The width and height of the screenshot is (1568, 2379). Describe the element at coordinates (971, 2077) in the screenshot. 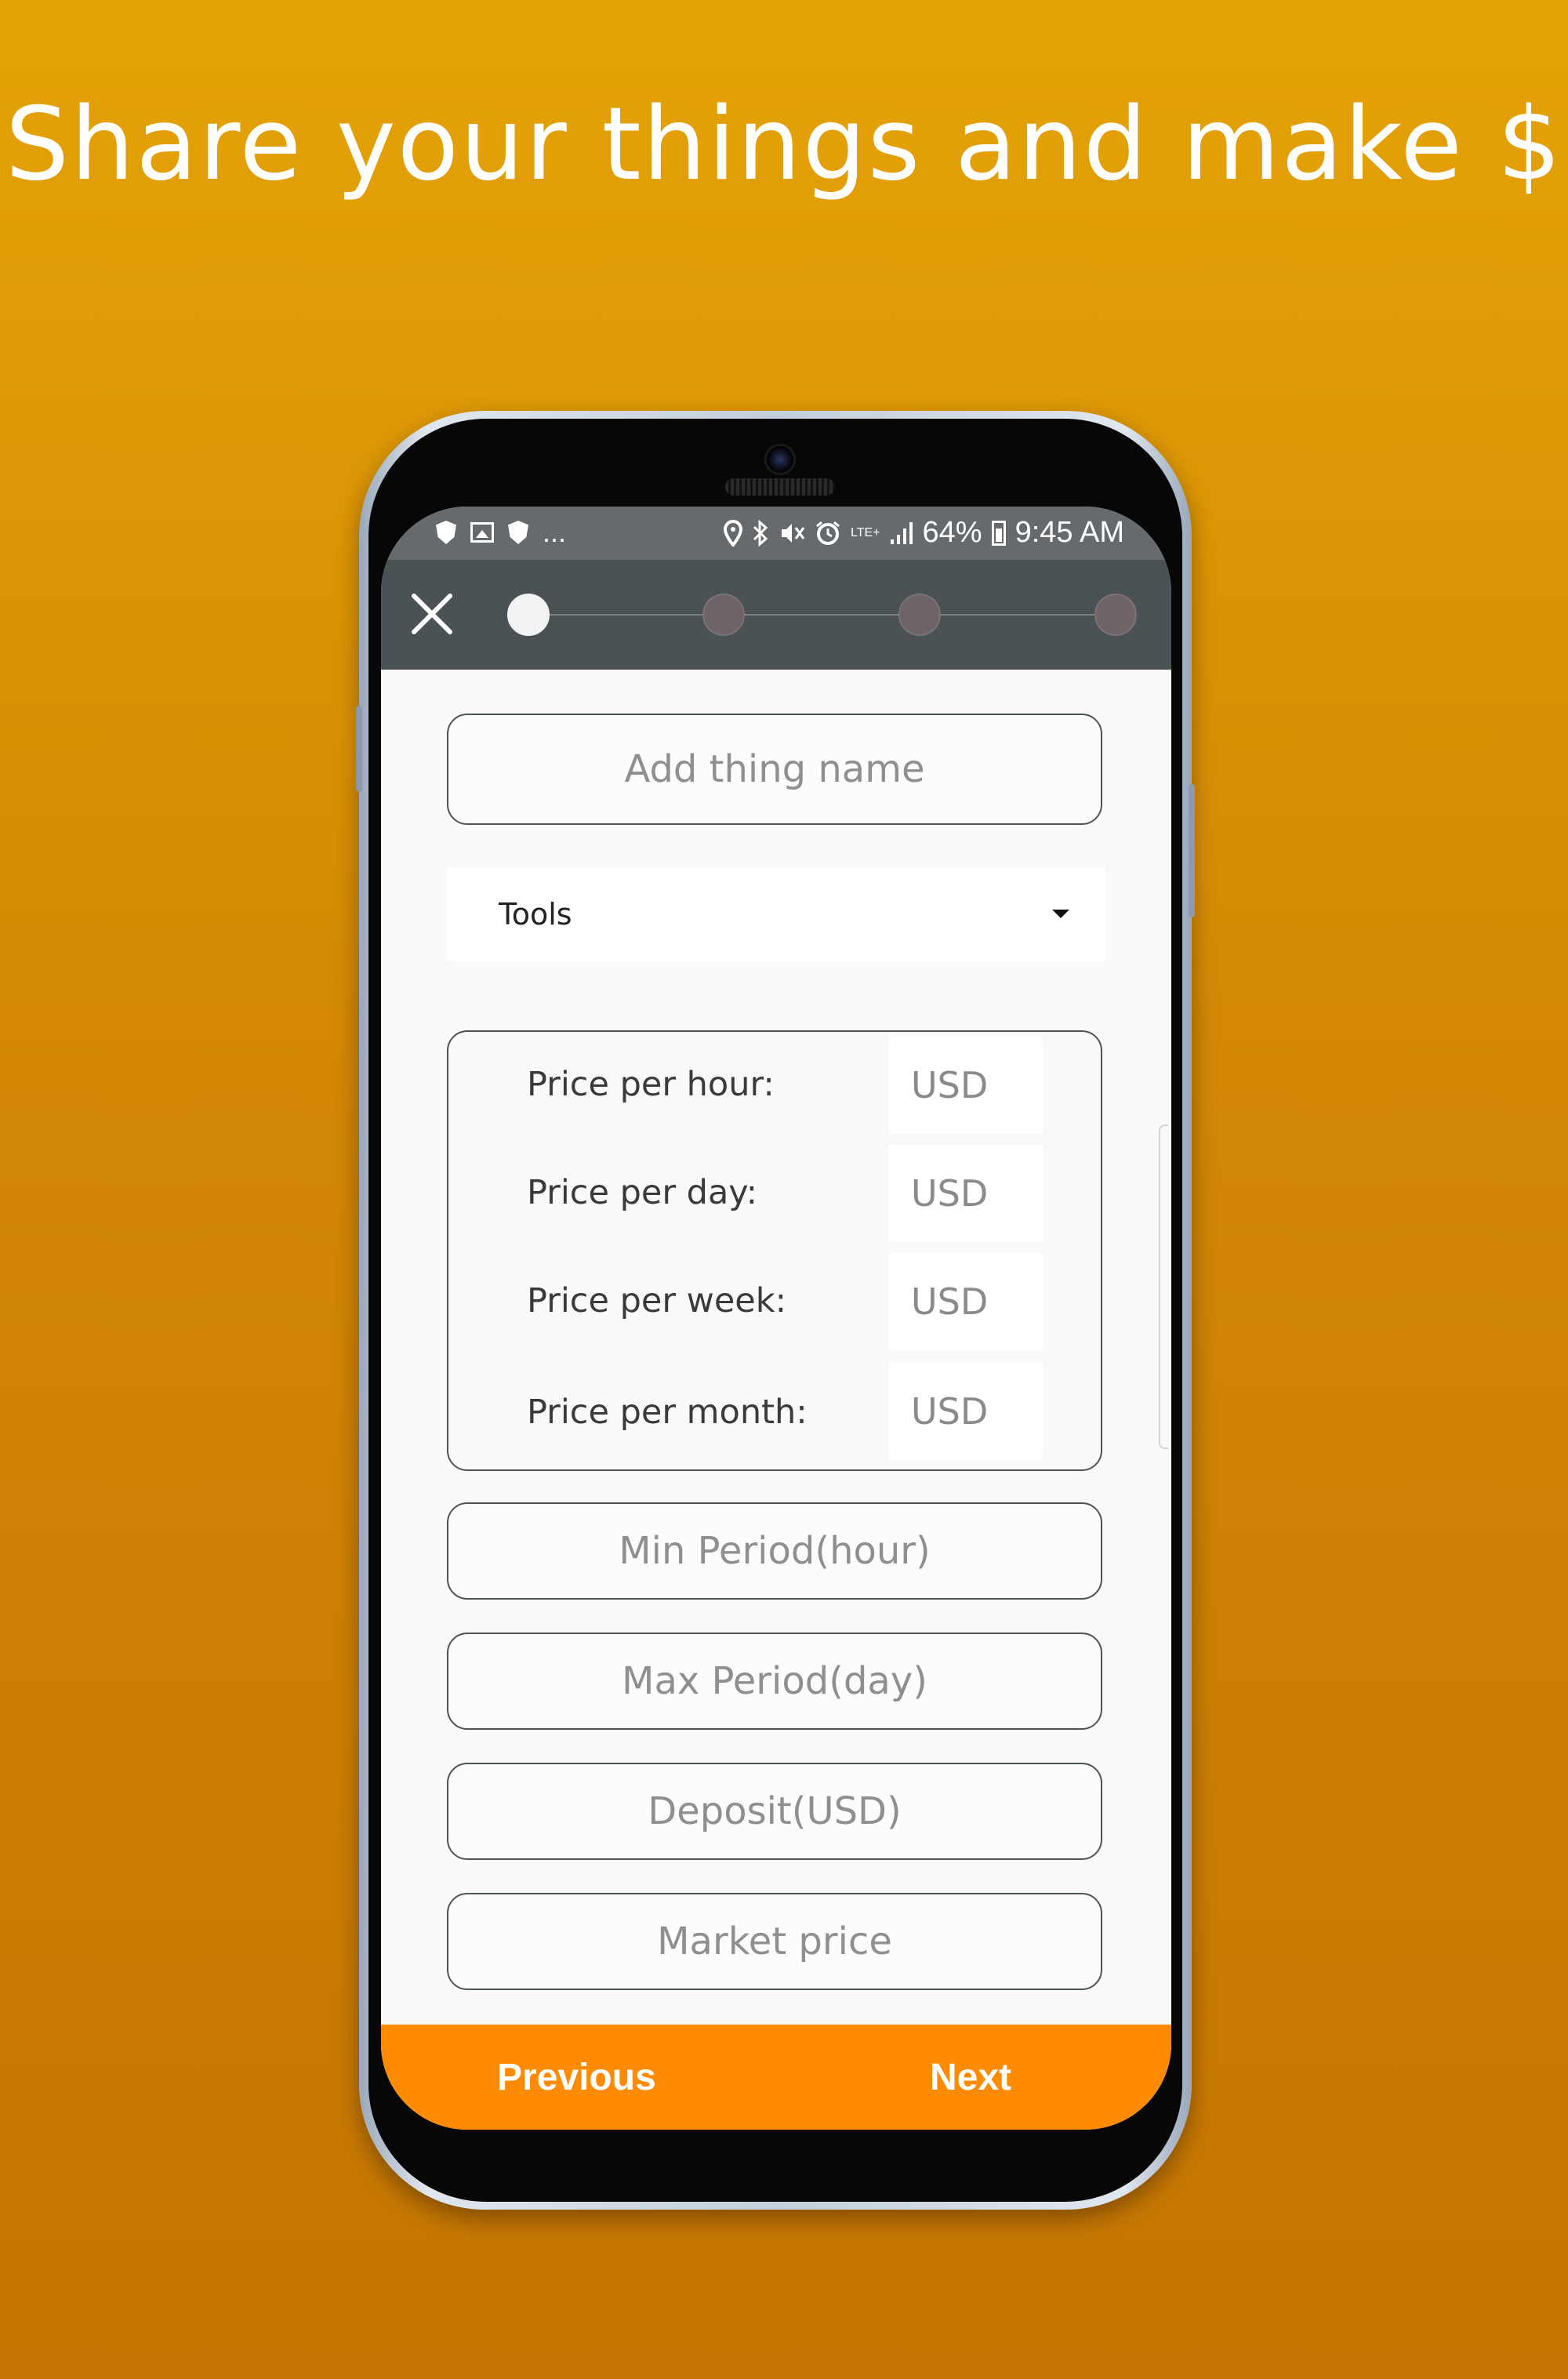

I see `next-button: Next` at that location.